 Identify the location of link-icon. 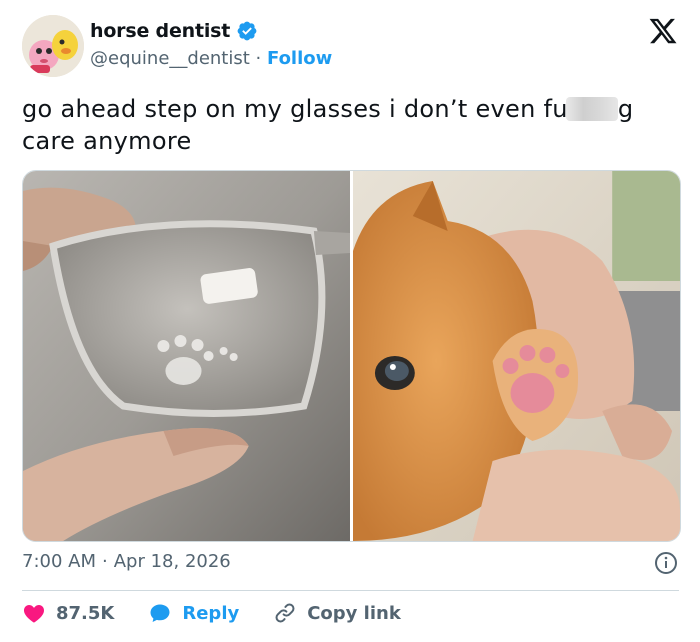
(285, 613).